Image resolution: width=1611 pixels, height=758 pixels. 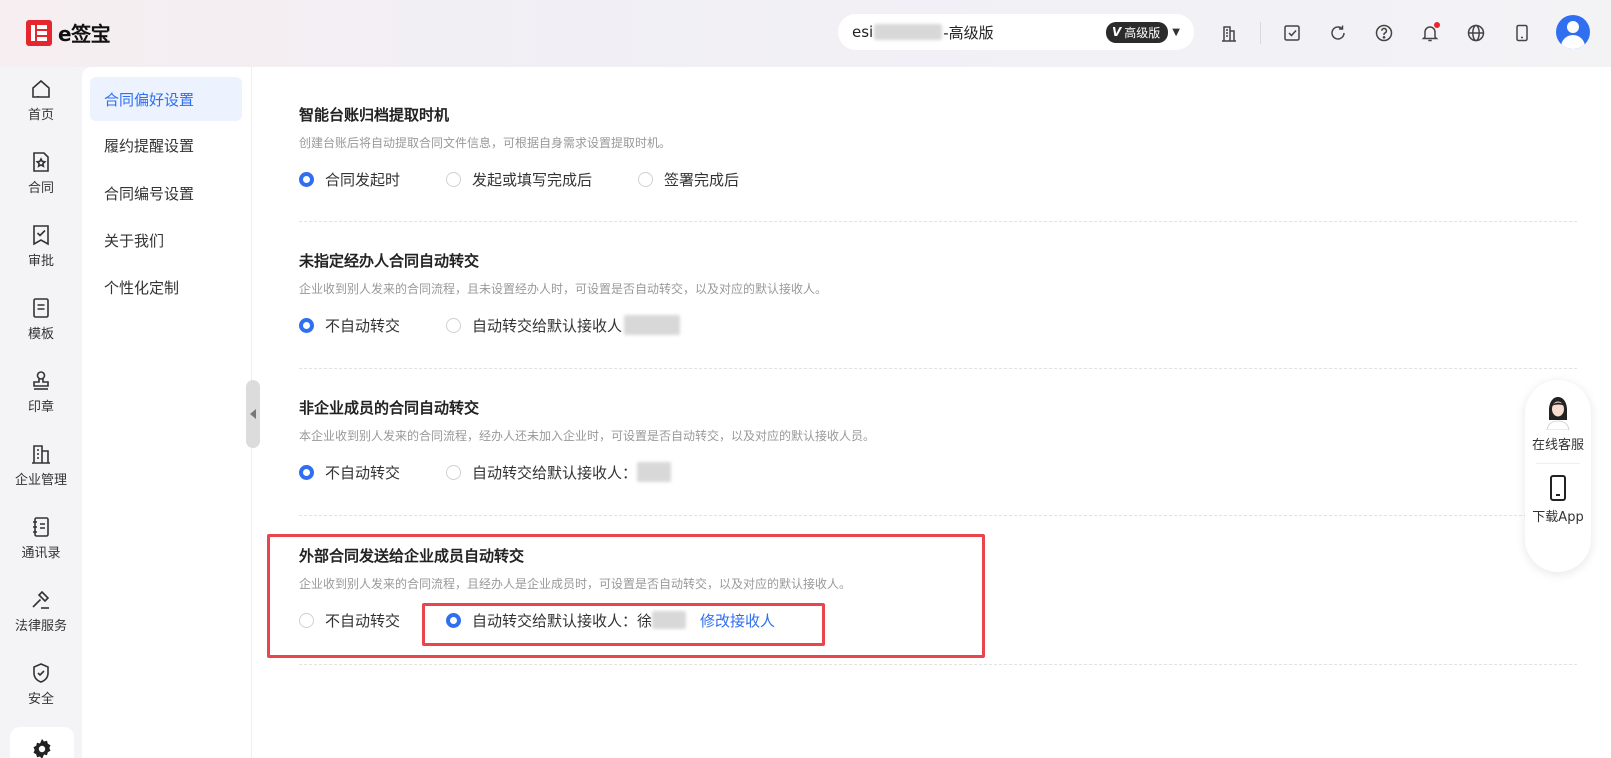 I want to click on seal-icon, so click(x=41, y=380).